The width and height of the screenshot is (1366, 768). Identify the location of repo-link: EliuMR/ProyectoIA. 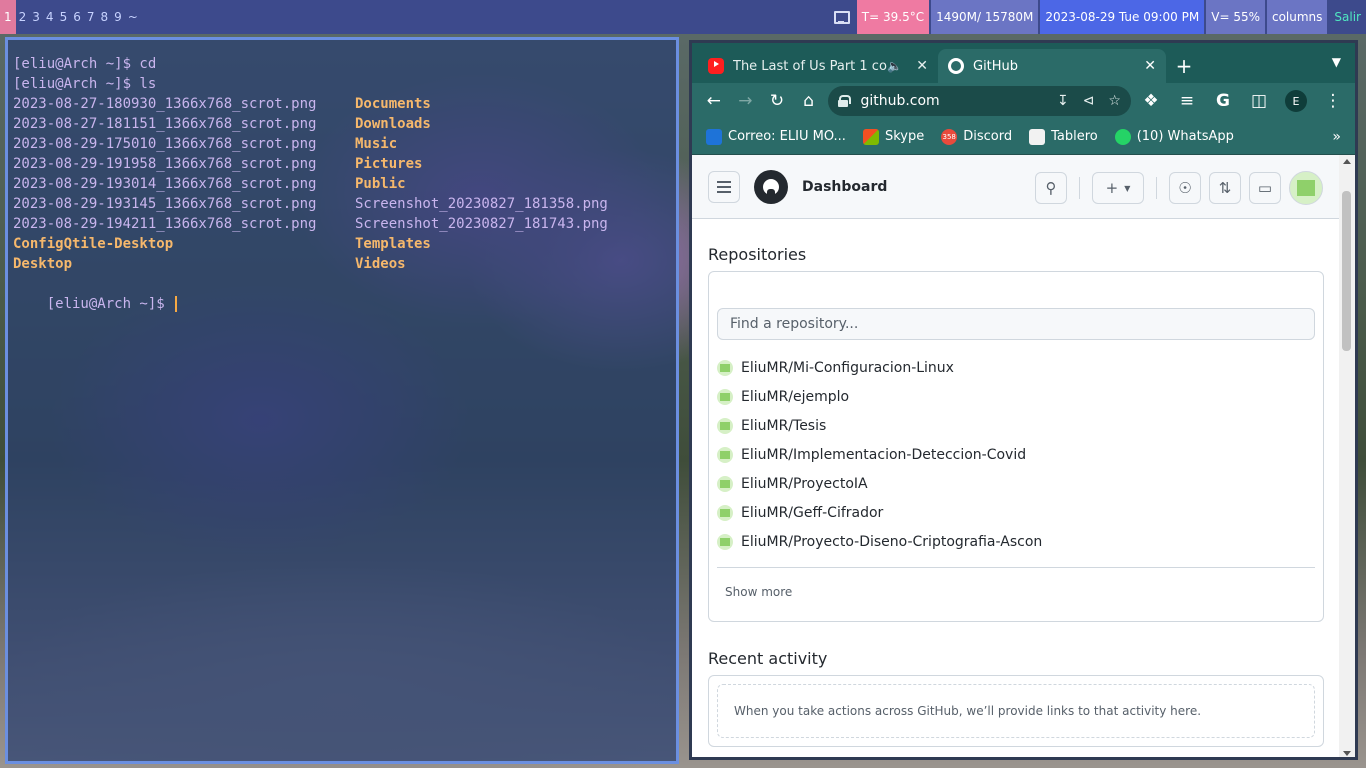
(804, 484).